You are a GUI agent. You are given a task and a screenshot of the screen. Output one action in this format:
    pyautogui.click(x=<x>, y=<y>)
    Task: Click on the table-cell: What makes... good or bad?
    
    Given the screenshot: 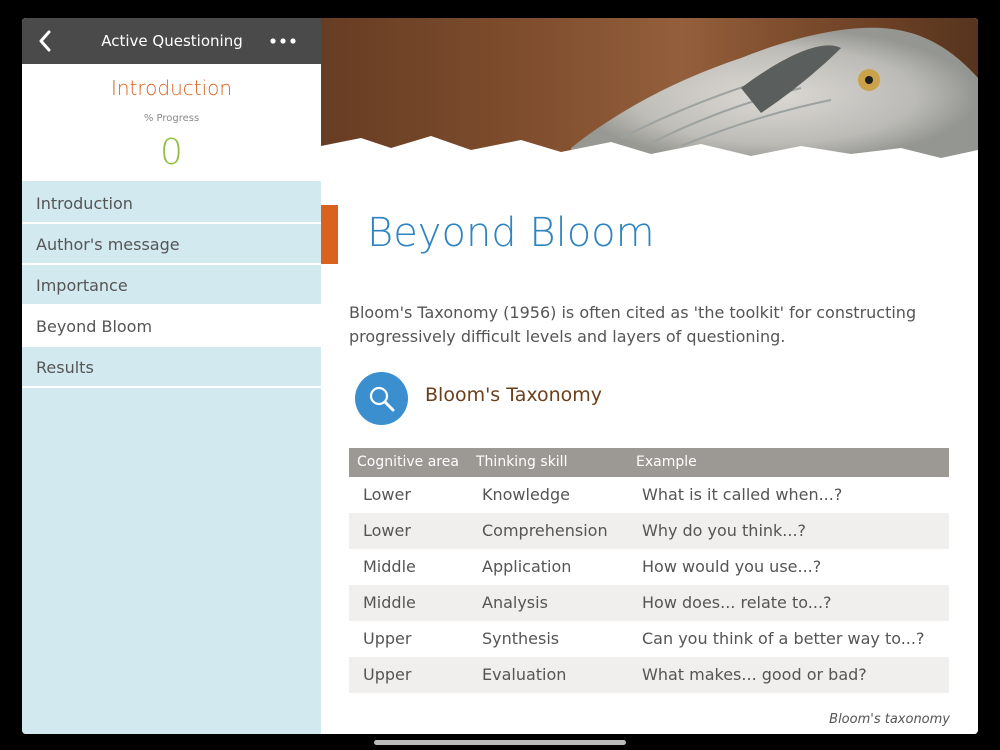 What is the action you would take?
    pyautogui.click(x=754, y=674)
    